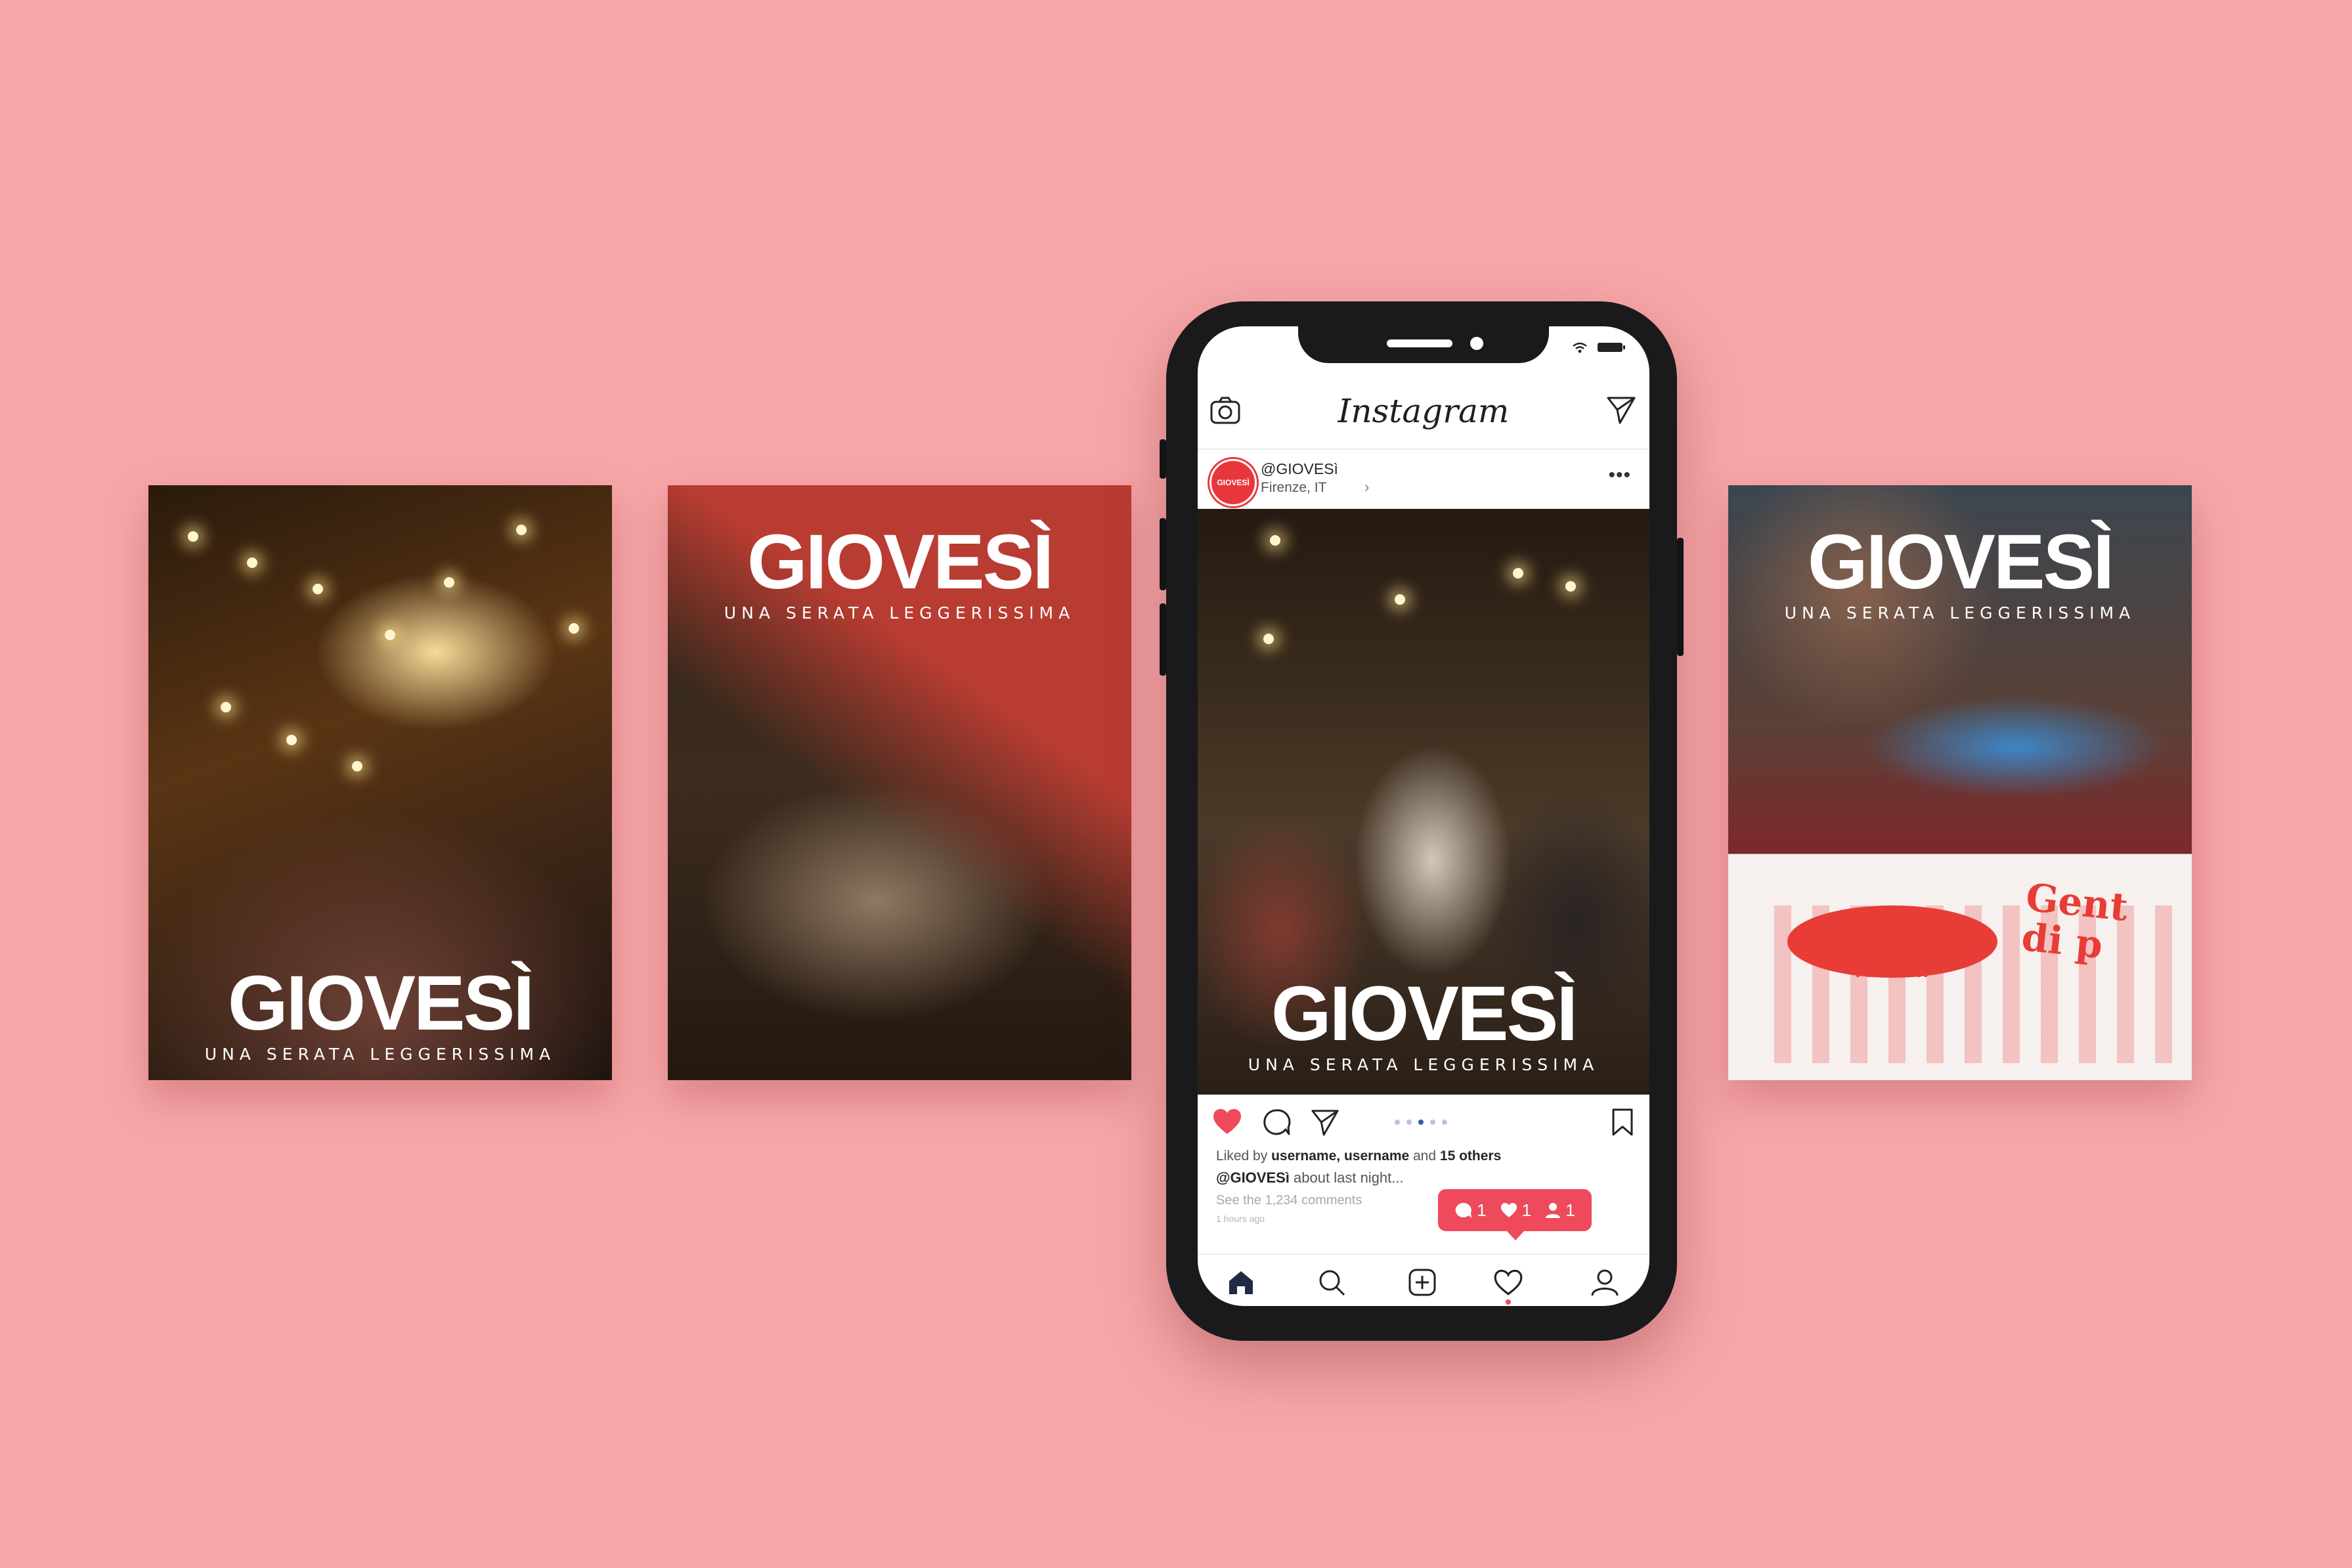 This screenshot has width=2352, height=1568. I want to click on sheet-heading: Gent di p, so click(2075, 921).